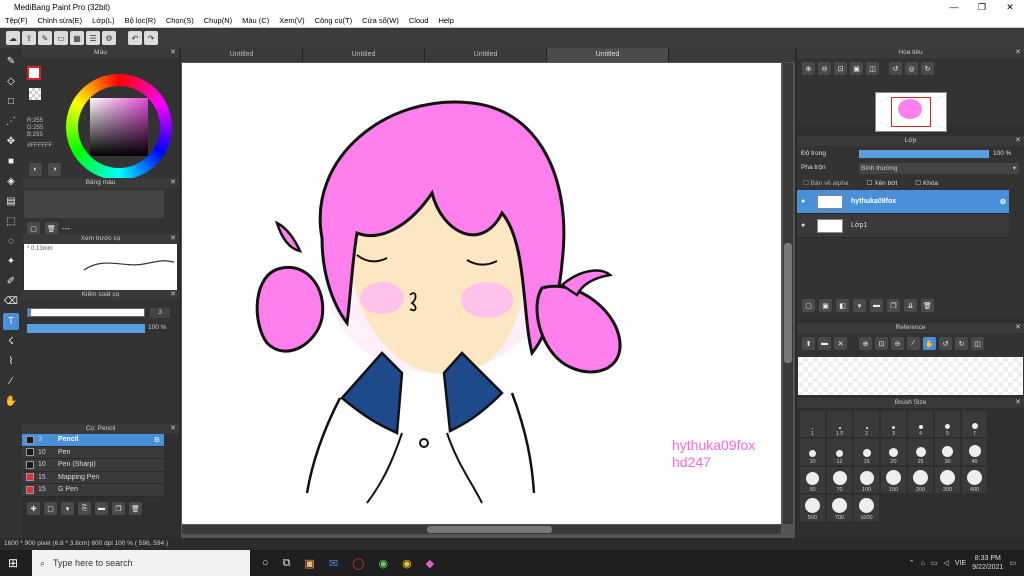  Describe the element at coordinates (923, 563) in the screenshot. I see `network-icon: ⌂` at that location.